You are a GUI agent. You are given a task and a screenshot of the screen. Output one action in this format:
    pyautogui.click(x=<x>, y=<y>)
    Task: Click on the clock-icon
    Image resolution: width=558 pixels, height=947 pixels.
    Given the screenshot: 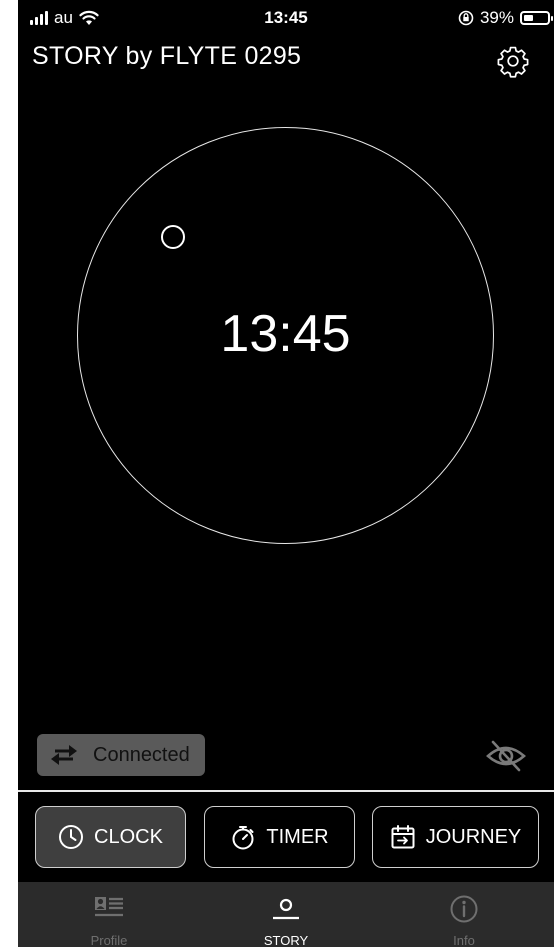 What is the action you would take?
    pyautogui.click(x=71, y=837)
    